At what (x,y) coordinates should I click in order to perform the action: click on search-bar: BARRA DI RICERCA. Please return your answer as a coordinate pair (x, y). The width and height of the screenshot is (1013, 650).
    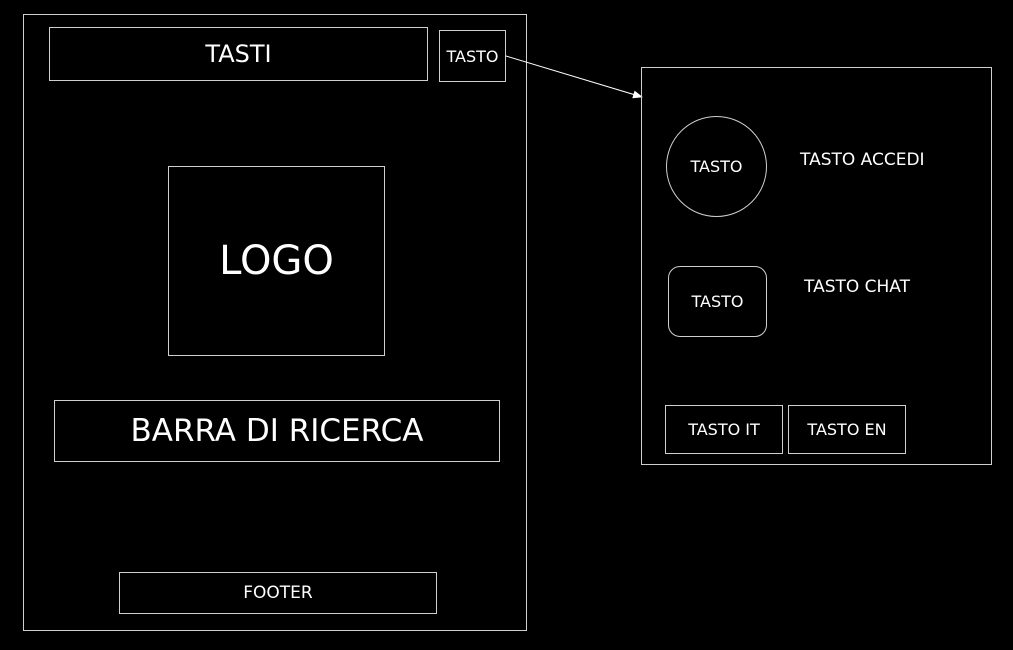
    Looking at the image, I should click on (277, 431).